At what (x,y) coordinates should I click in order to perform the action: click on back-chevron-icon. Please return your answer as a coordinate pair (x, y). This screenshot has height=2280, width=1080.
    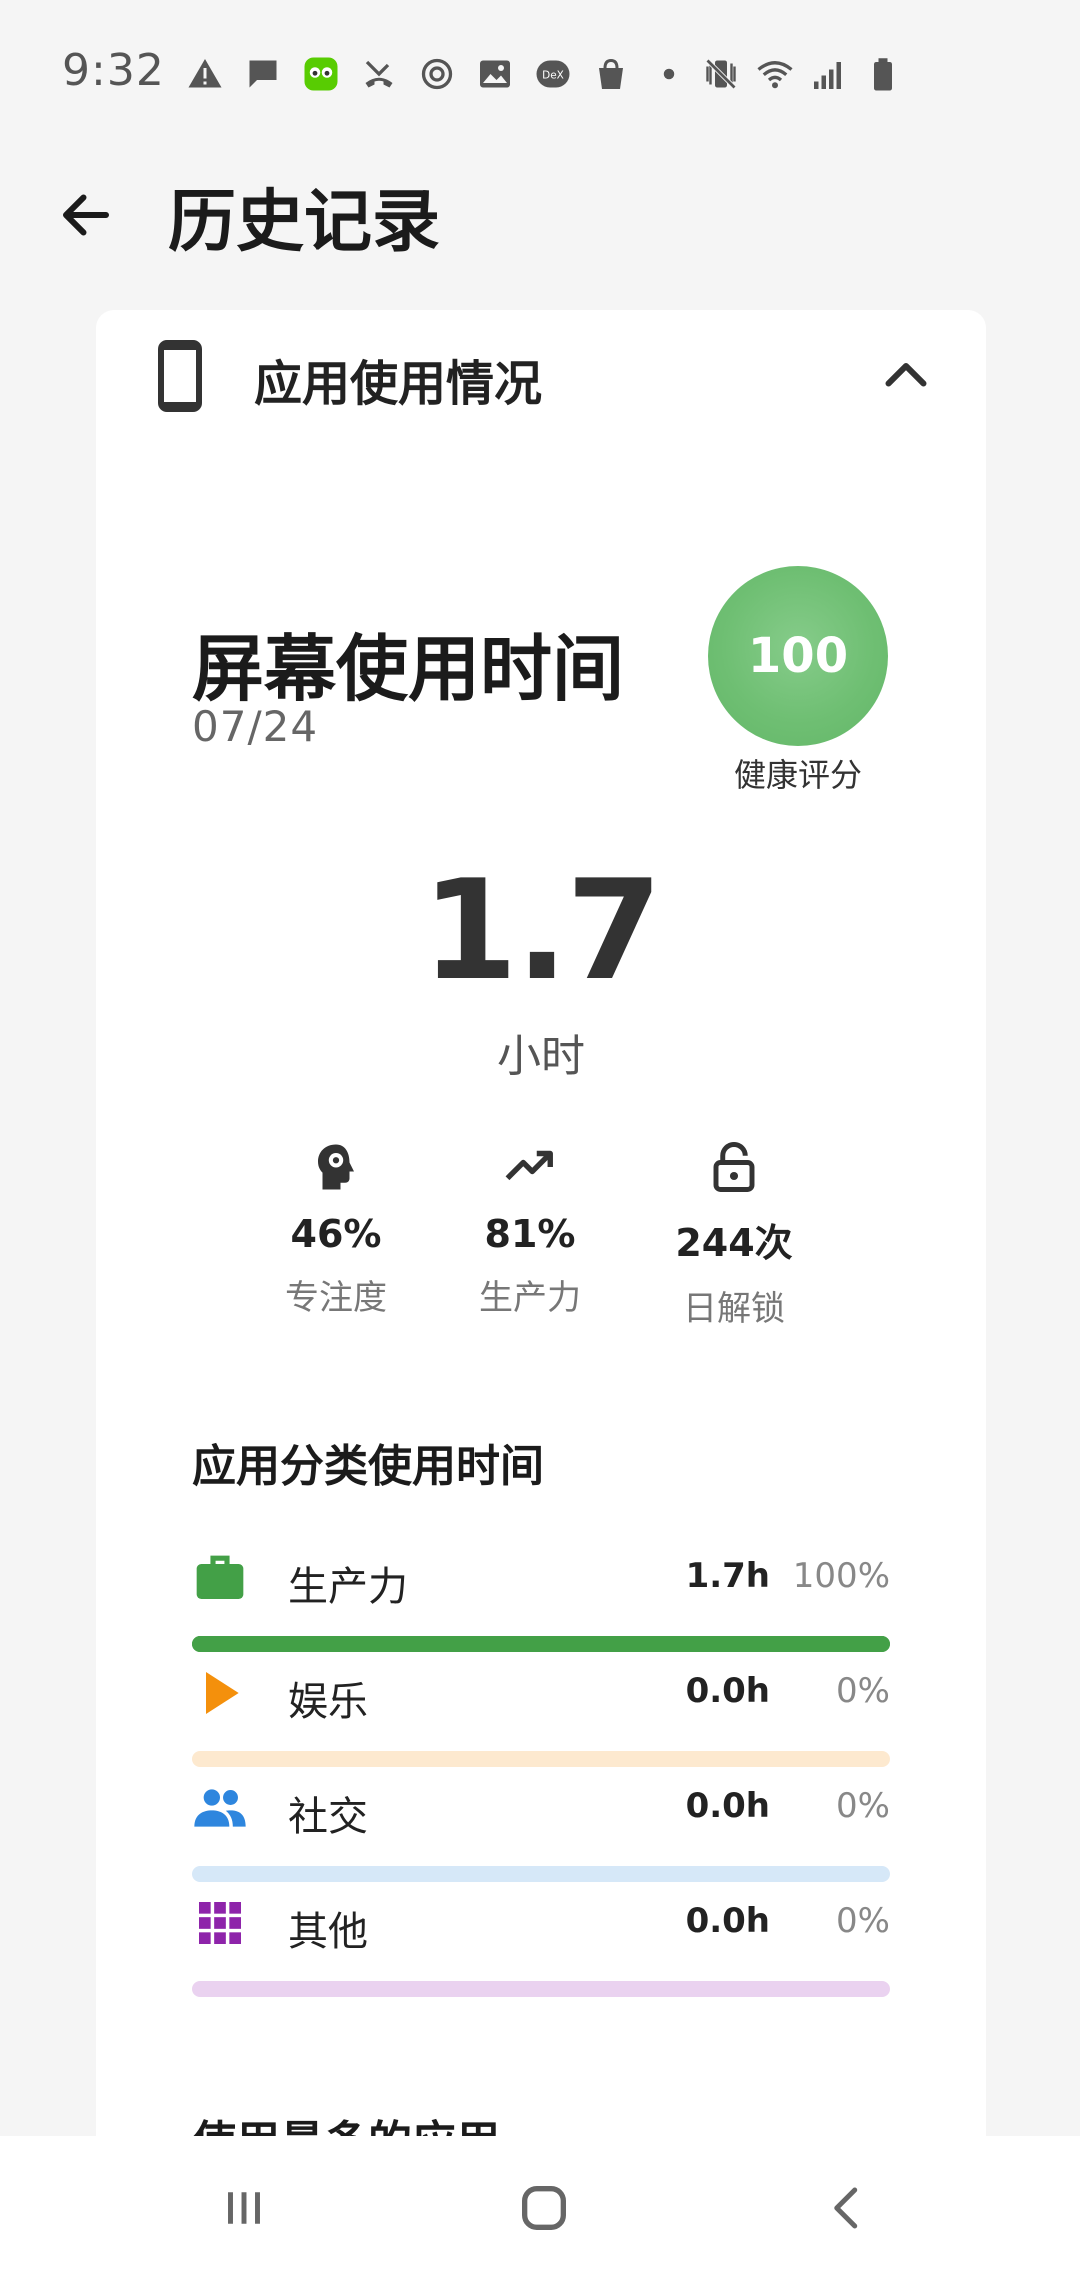
    Looking at the image, I should click on (846, 2208).